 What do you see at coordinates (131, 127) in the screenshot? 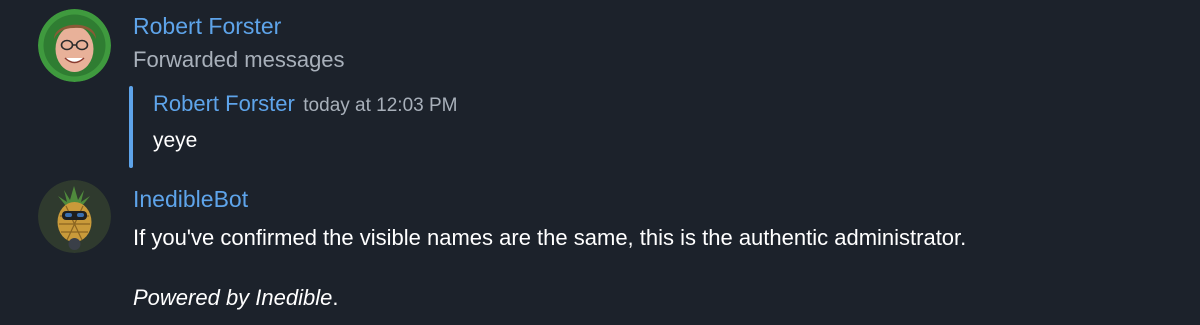
I see `quote-bar` at bounding box center [131, 127].